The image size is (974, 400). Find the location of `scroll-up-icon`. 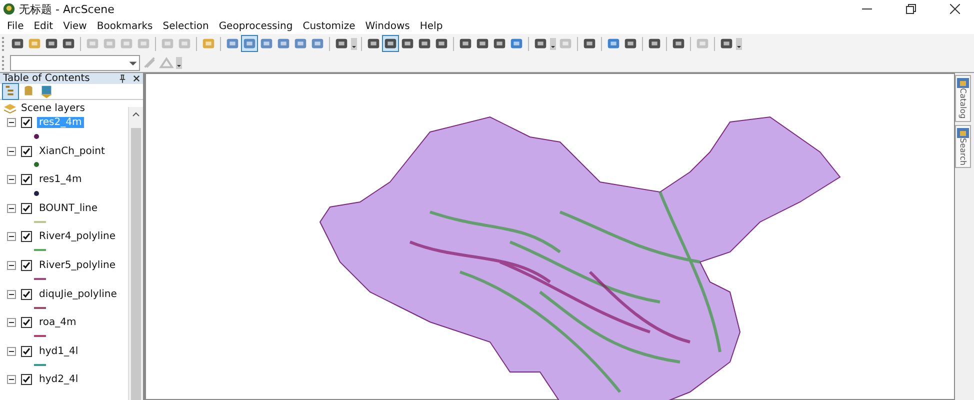

scroll-up-icon is located at coordinates (136, 114).